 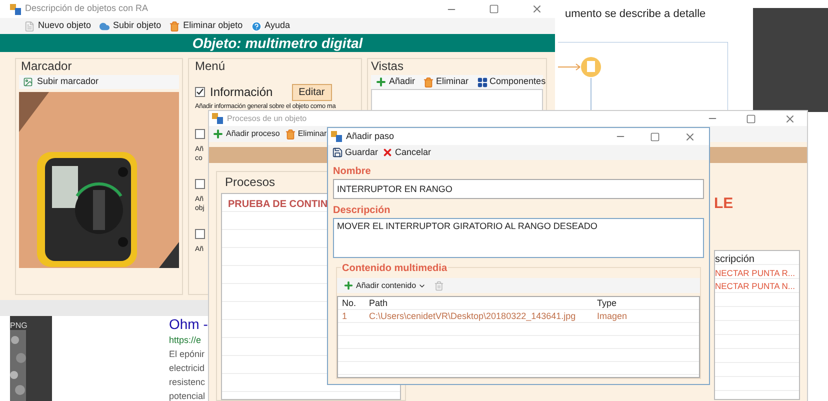 What do you see at coordinates (635, 14) in the screenshot?
I see `document-text: umento se describe a detalle` at bounding box center [635, 14].